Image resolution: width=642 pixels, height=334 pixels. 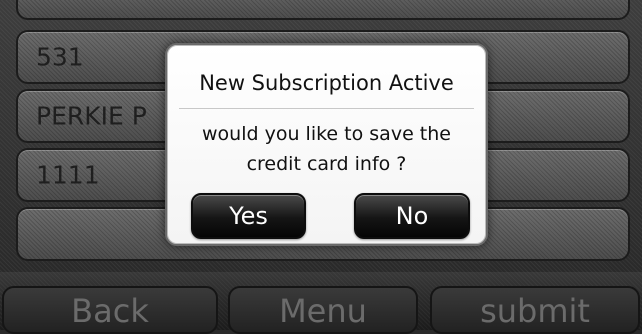 What do you see at coordinates (412, 216) in the screenshot?
I see `no-button: No` at bounding box center [412, 216].